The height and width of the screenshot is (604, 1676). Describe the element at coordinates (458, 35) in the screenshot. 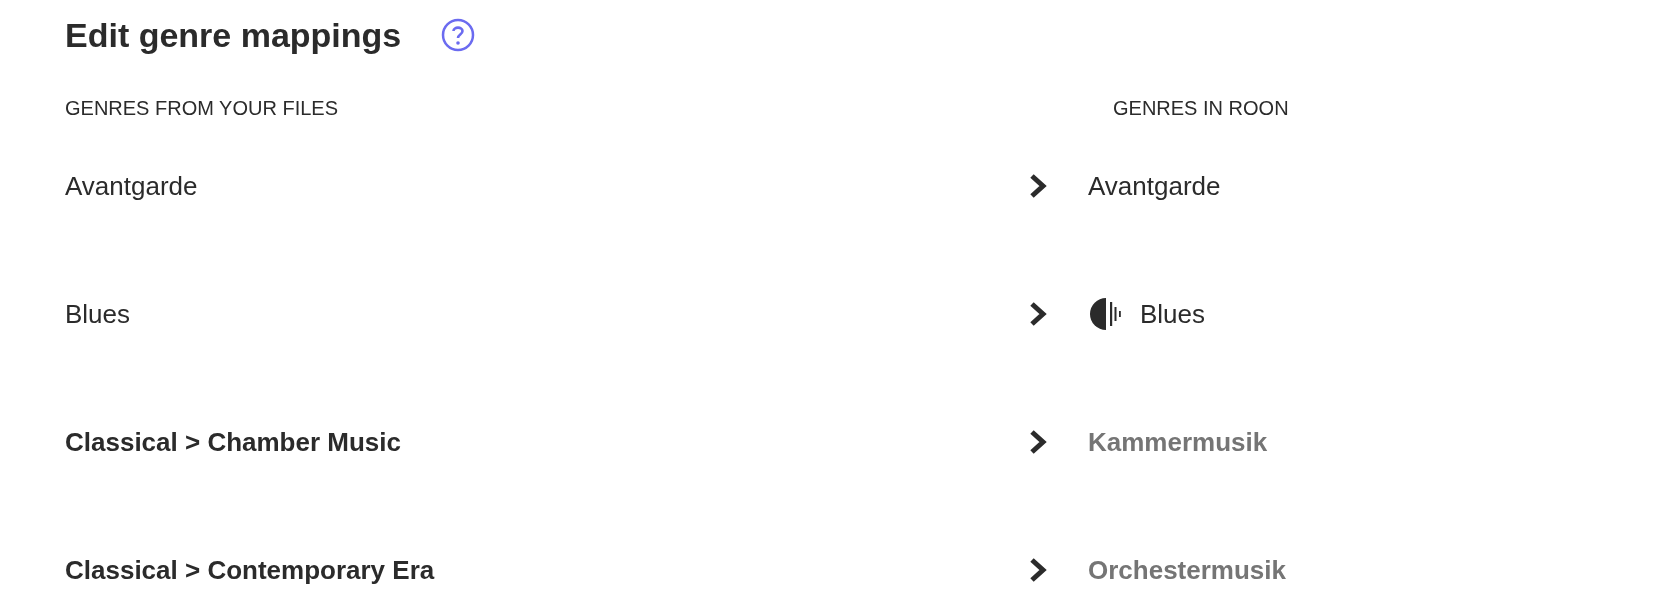

I see `help-icon` at that location.